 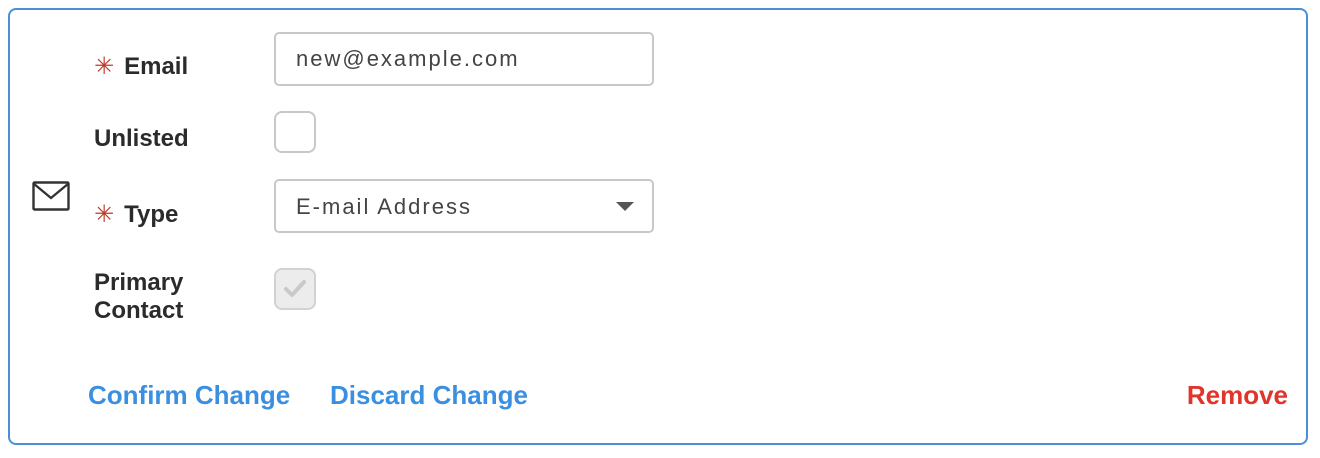 What do you see at coordinates (141, 138) in the screenshot?
I see `unlisted-label: Unlisted` at bounding box center [141, 138].